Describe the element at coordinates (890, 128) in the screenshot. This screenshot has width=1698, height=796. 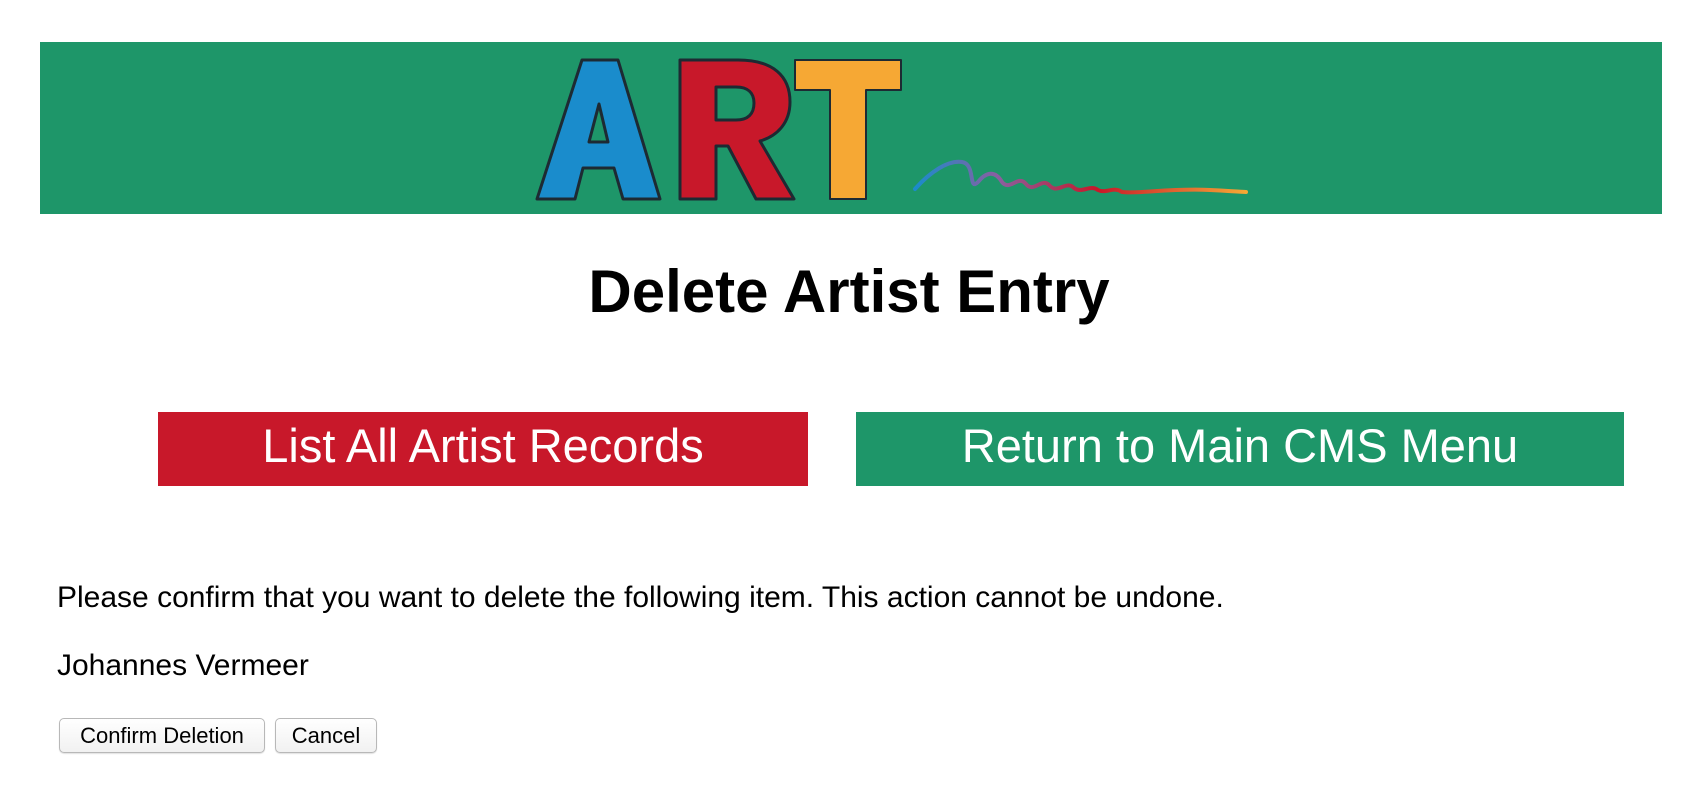
I see `art-logo` at that location.